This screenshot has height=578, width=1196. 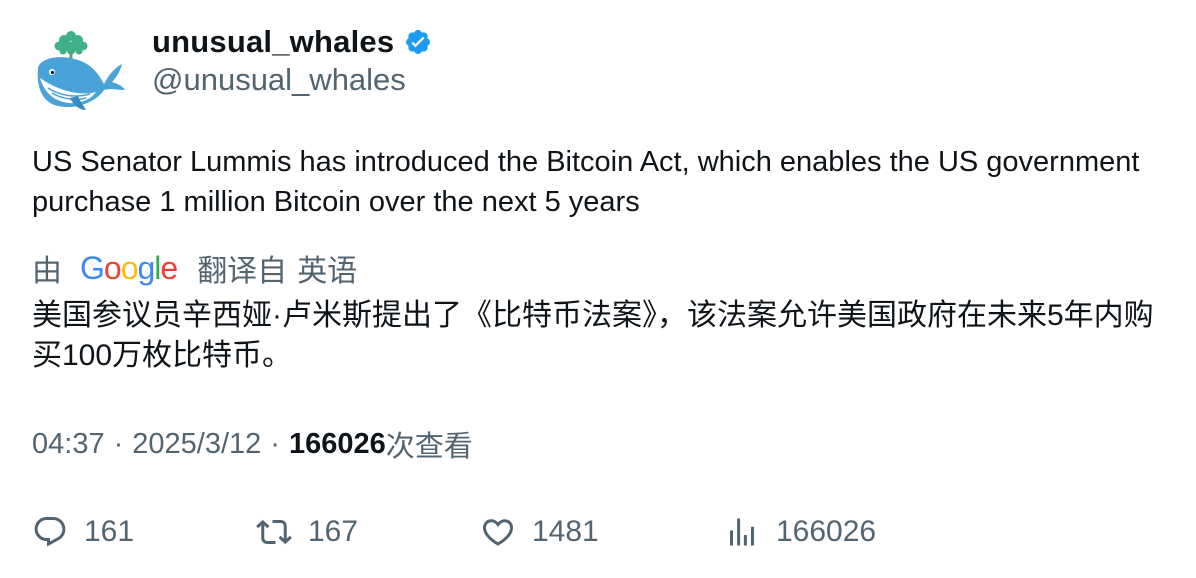 I want to click on views-action-count: 166026, so click(x=826, y=531).